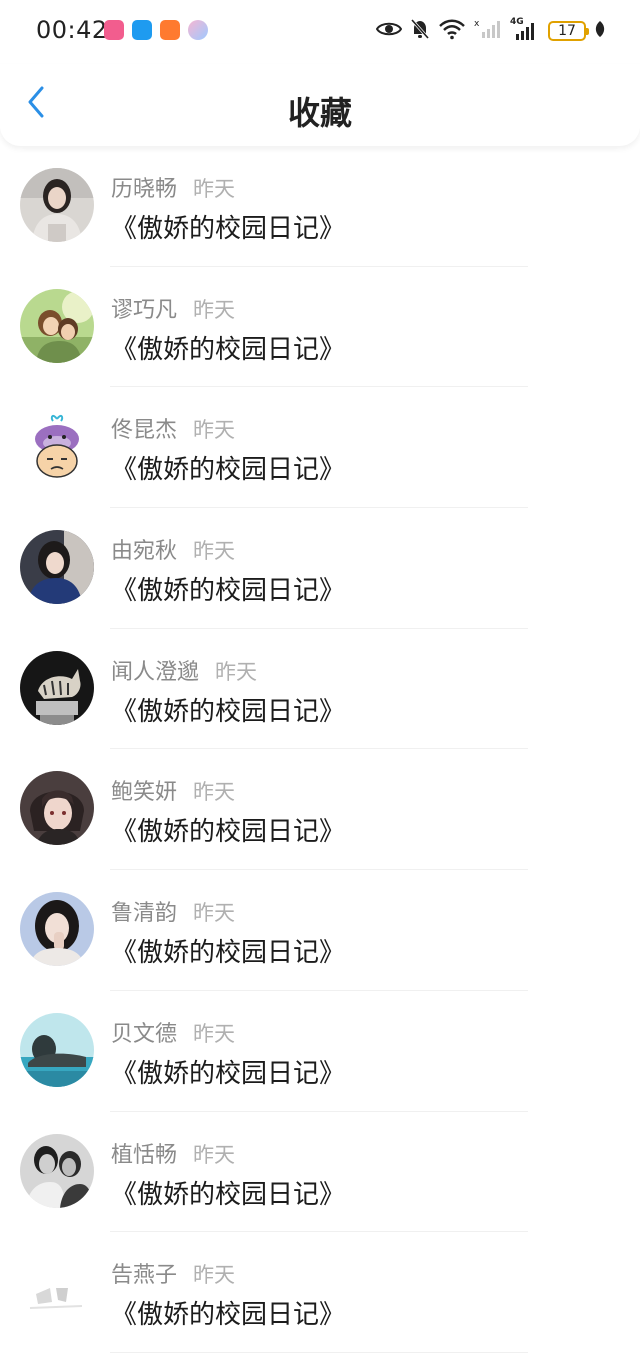 This screenshot has width=640, height=1363. I want to click on item-name: 谬巧凡 昨天, so click(173, 310).